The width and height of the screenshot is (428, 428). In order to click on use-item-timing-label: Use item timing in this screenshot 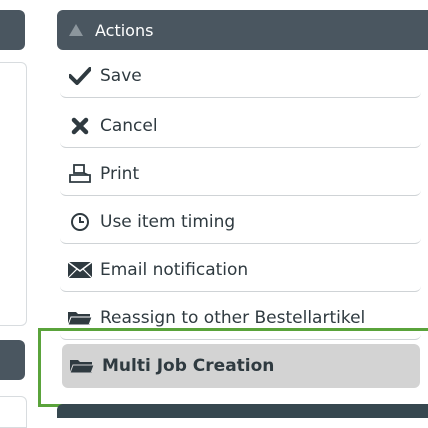, I will do `click(168, 221)`.